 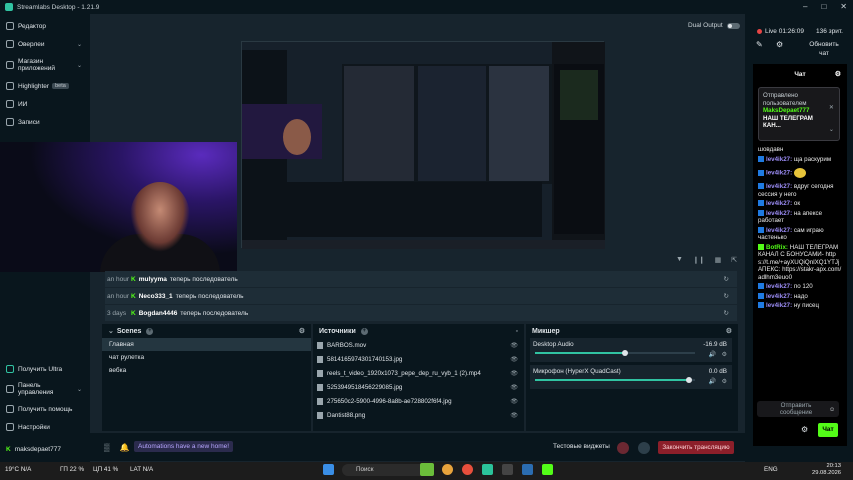 What do you see at coordinates (581, 446) in the screenshot?
I see `test-widgets-label: Тестовые виджеты` at bounding box center [581, 446].